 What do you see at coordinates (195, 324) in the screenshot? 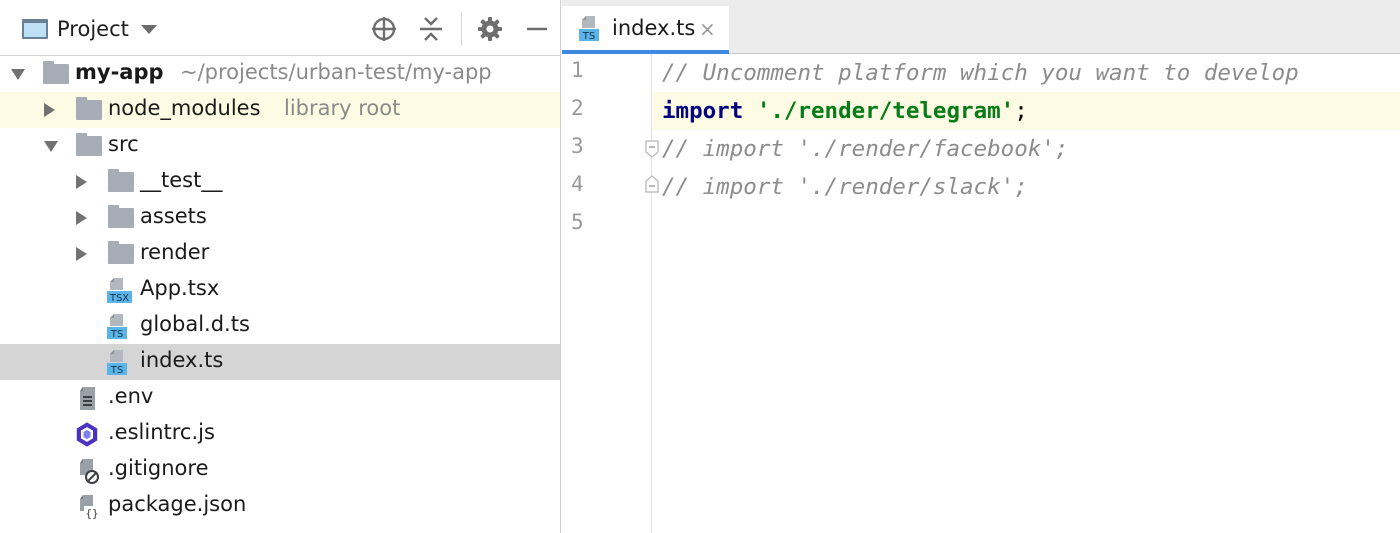
I see `tree-item-label: global.d.ts` at bounding box center [195, 324].